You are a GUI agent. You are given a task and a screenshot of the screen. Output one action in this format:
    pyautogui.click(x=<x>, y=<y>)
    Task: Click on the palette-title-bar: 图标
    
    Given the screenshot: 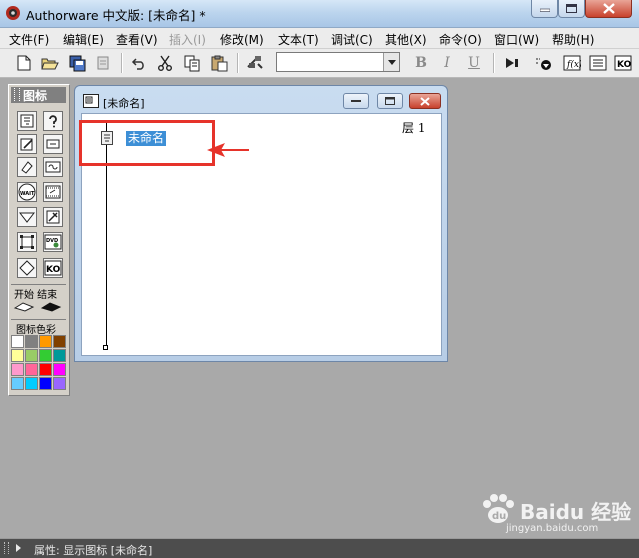 What is the action you would take?
    pyautogui.click(x=38, y=95)
    